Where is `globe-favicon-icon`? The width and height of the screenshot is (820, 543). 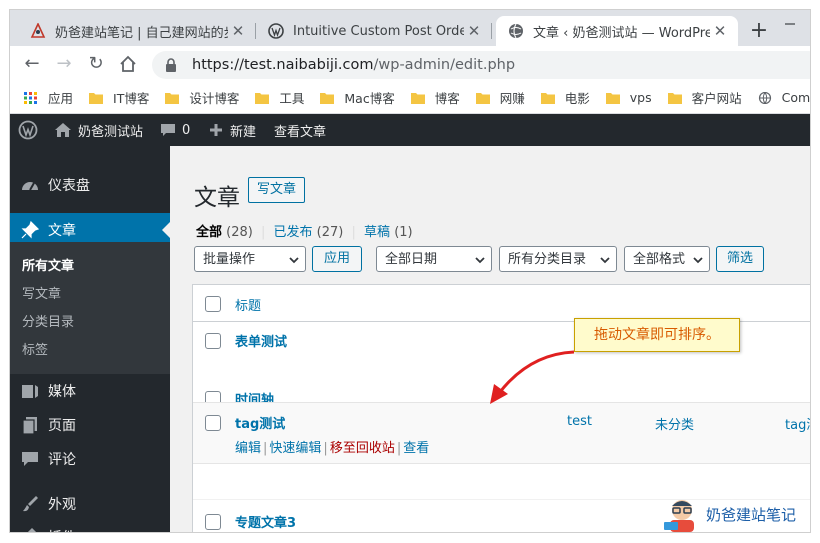
globe-favicon-icon is located at coordinates (516, 31).